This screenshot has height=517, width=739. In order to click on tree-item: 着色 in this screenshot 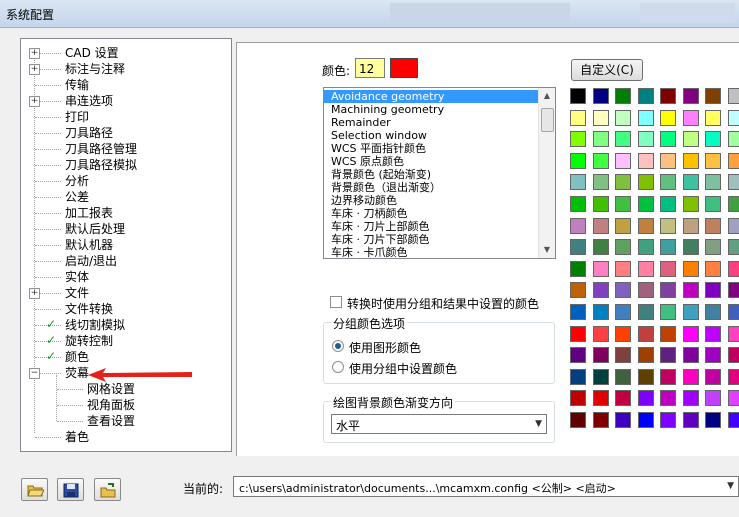, I will do `click(77, 437)`.